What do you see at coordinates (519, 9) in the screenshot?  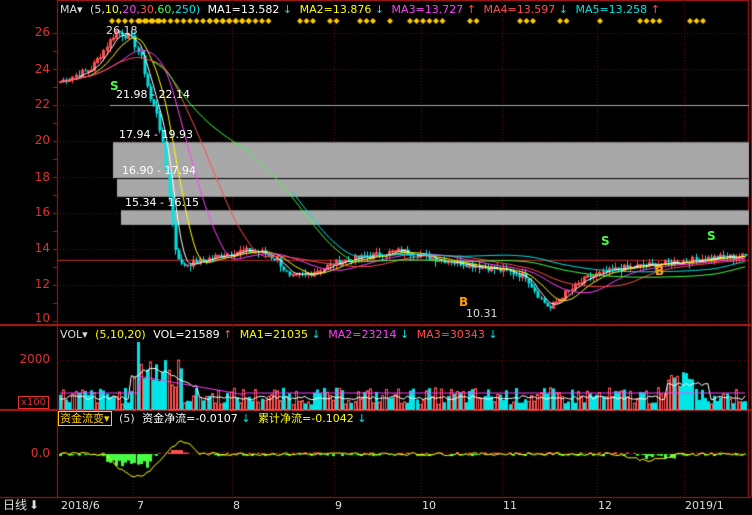 I see `ma4-value: MA4=13.597` at bounding box center [519, 9].